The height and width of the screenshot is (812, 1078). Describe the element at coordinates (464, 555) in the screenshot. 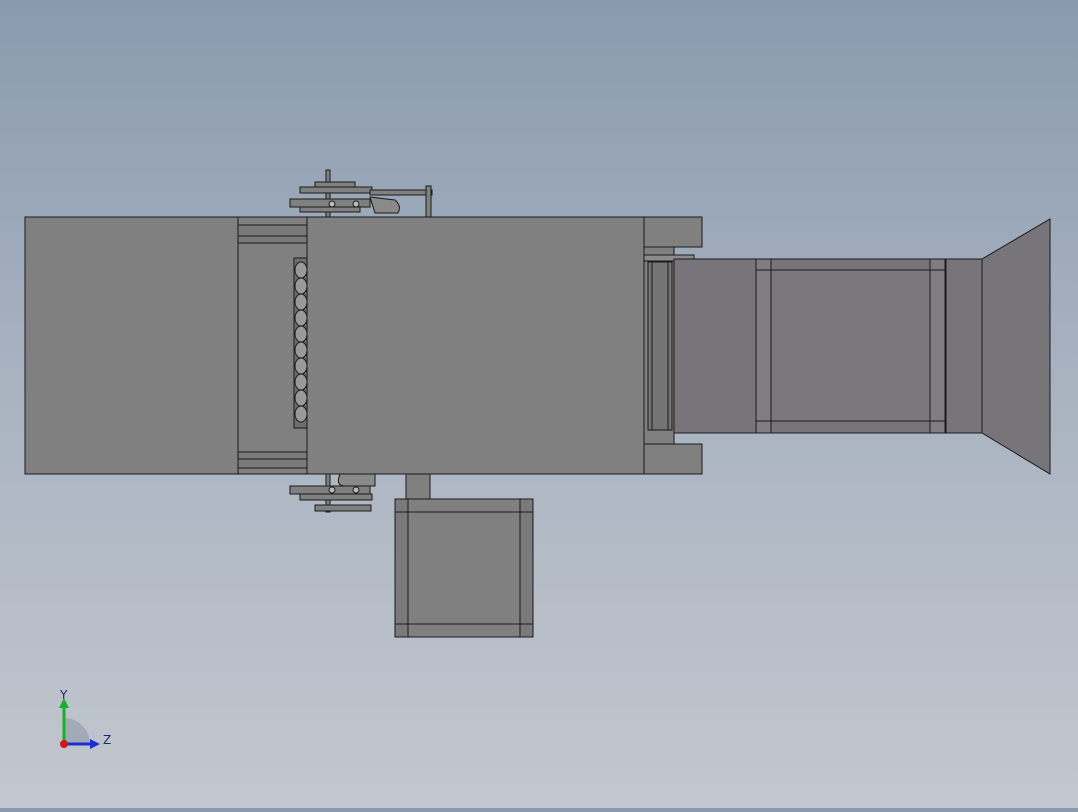

I see `bottom-gearbox` at that location.